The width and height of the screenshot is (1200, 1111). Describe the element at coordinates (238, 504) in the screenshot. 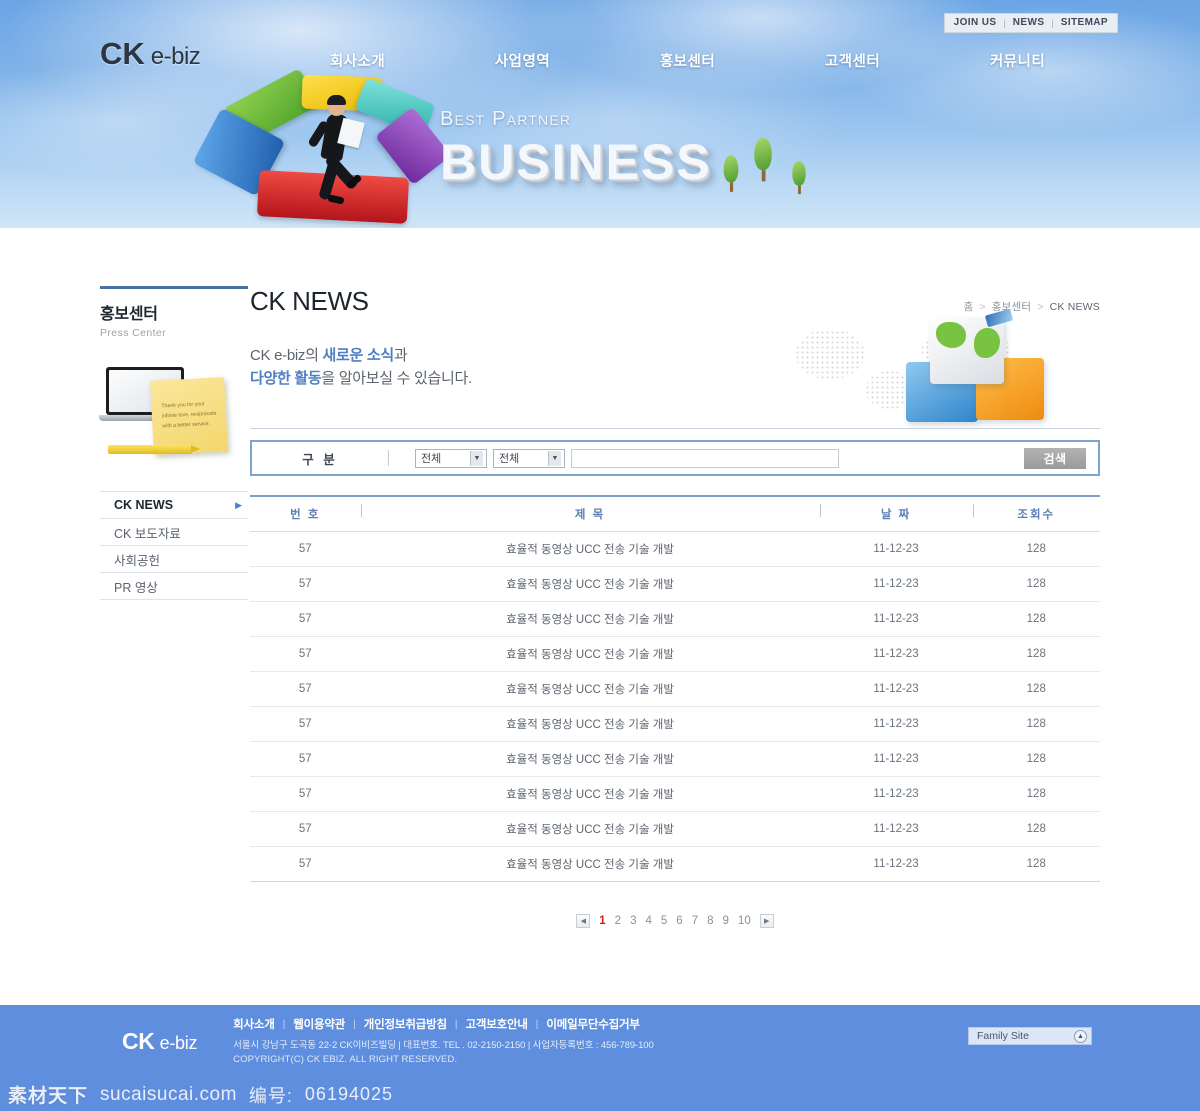

I see `chevron-right-icon: ▶` at that location.